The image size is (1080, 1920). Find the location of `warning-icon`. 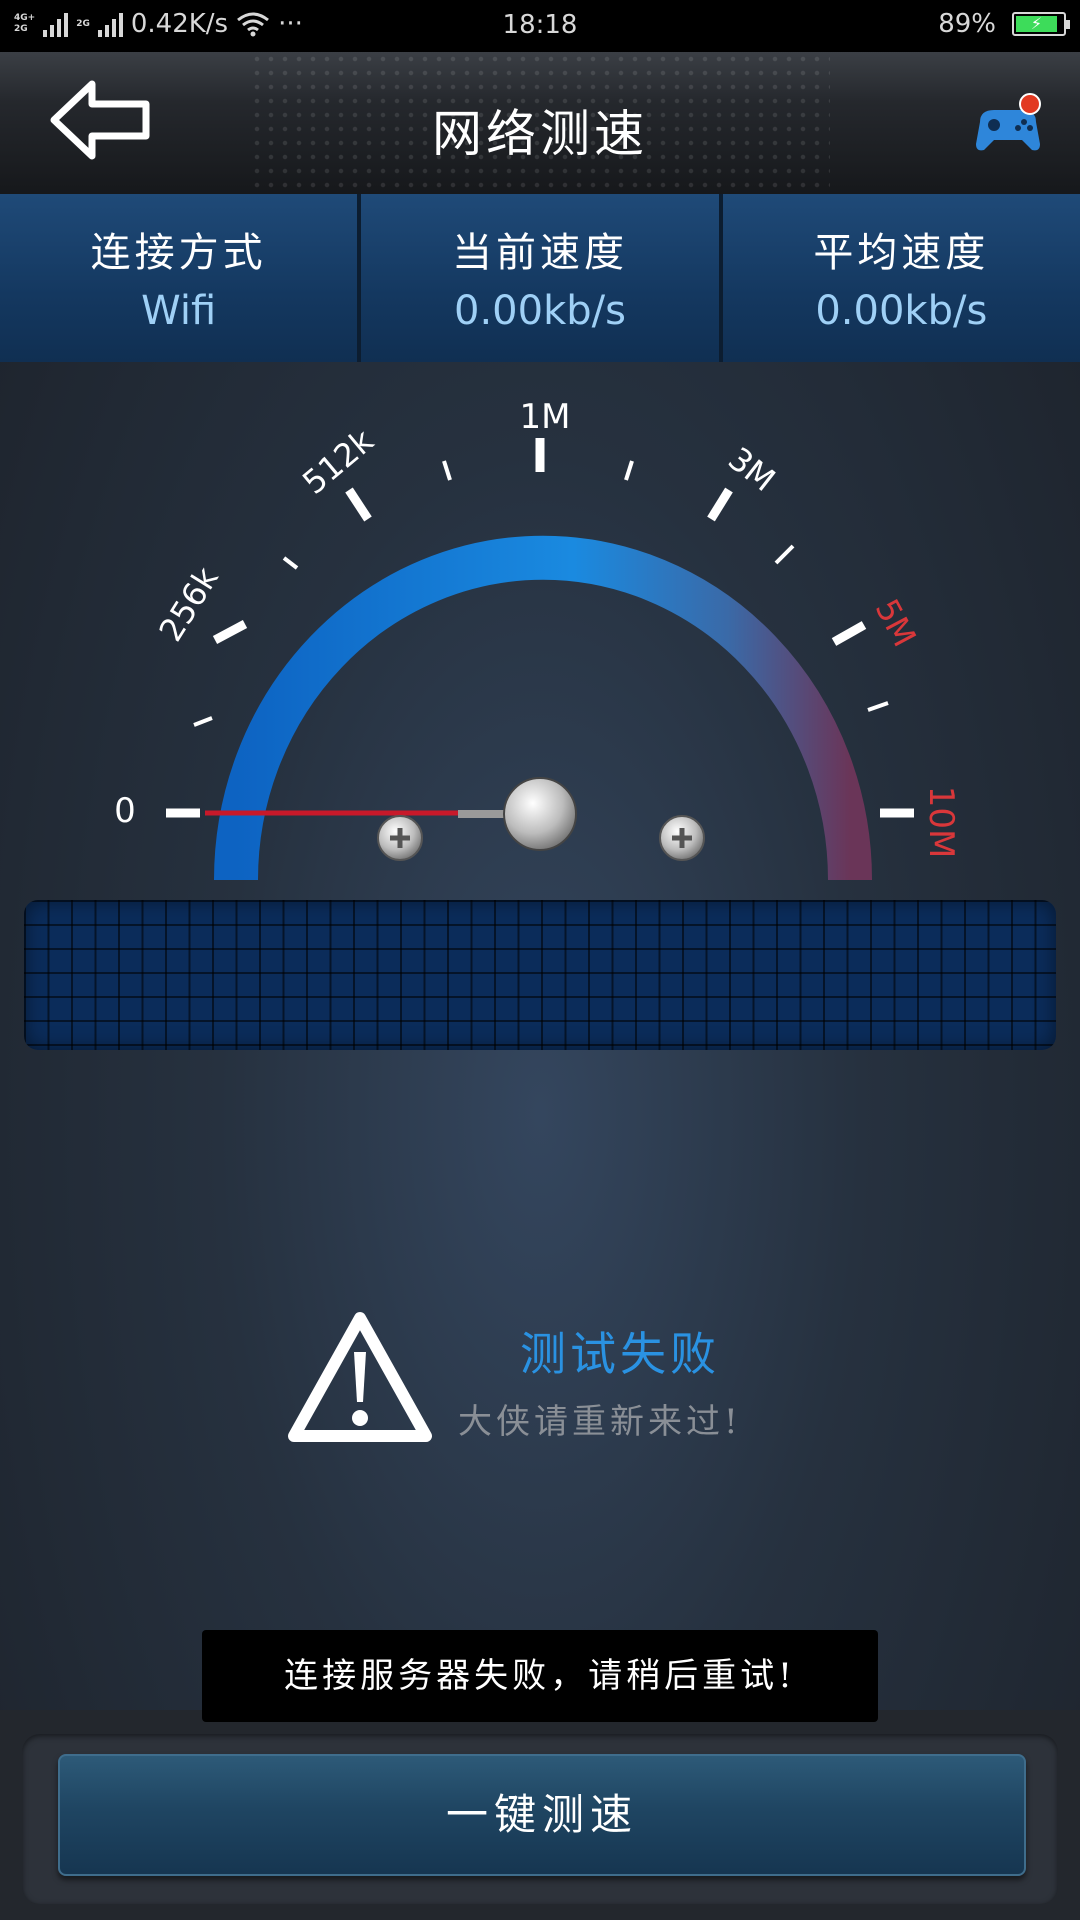

warning-icon is located at coordinates (360, 1377).